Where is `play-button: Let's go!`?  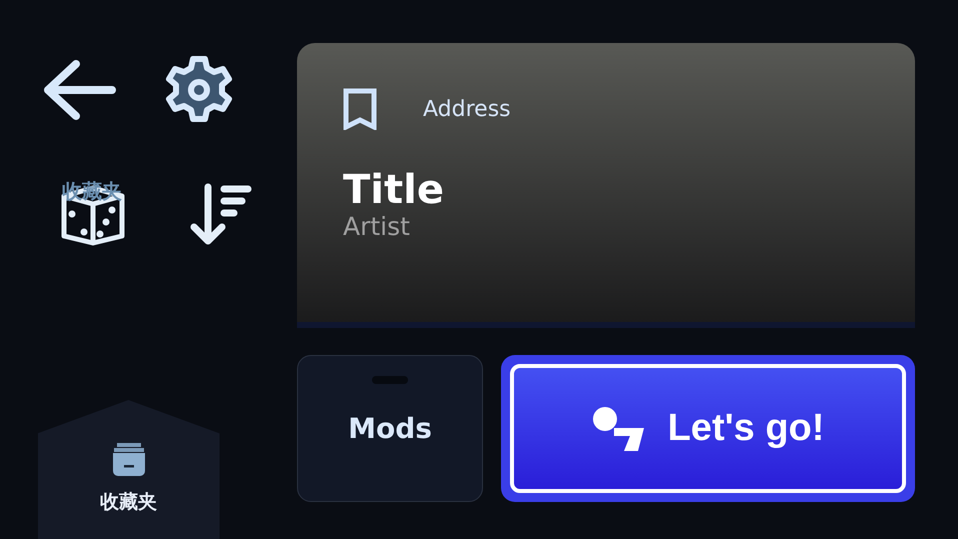 play-button: Let's go! is located at coordinates (708, 428).